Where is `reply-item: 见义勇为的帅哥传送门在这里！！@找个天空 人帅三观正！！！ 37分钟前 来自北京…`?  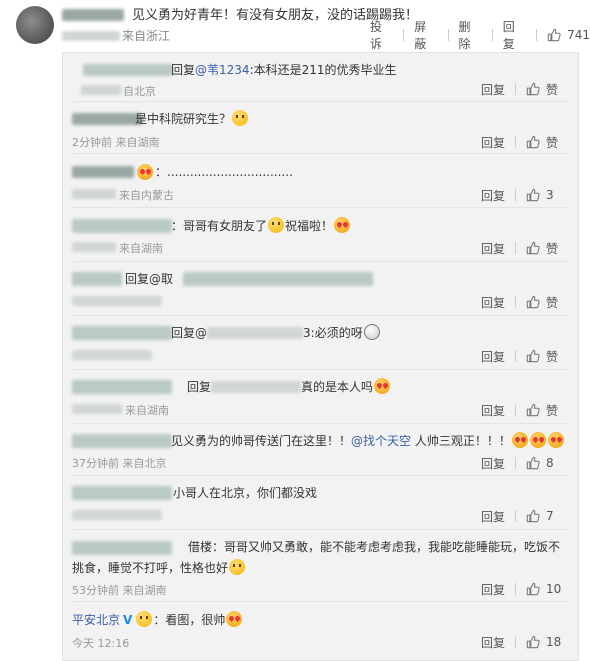
reply-item: 见义勇为的帅哥传送门在这里！！@找个天空 人帅三观正！！！ 37分钟前 来自北京… is located at coordinates (320, 451).